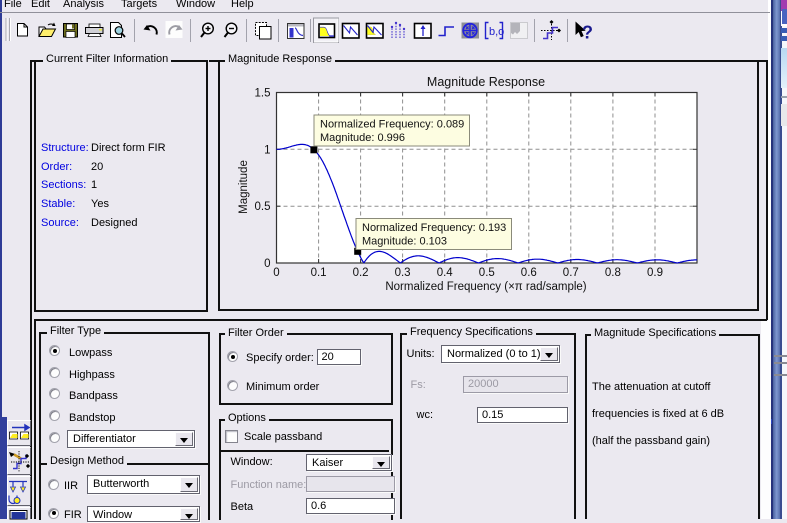  I want to click on svg-text: 0.6, so click(529, 273).